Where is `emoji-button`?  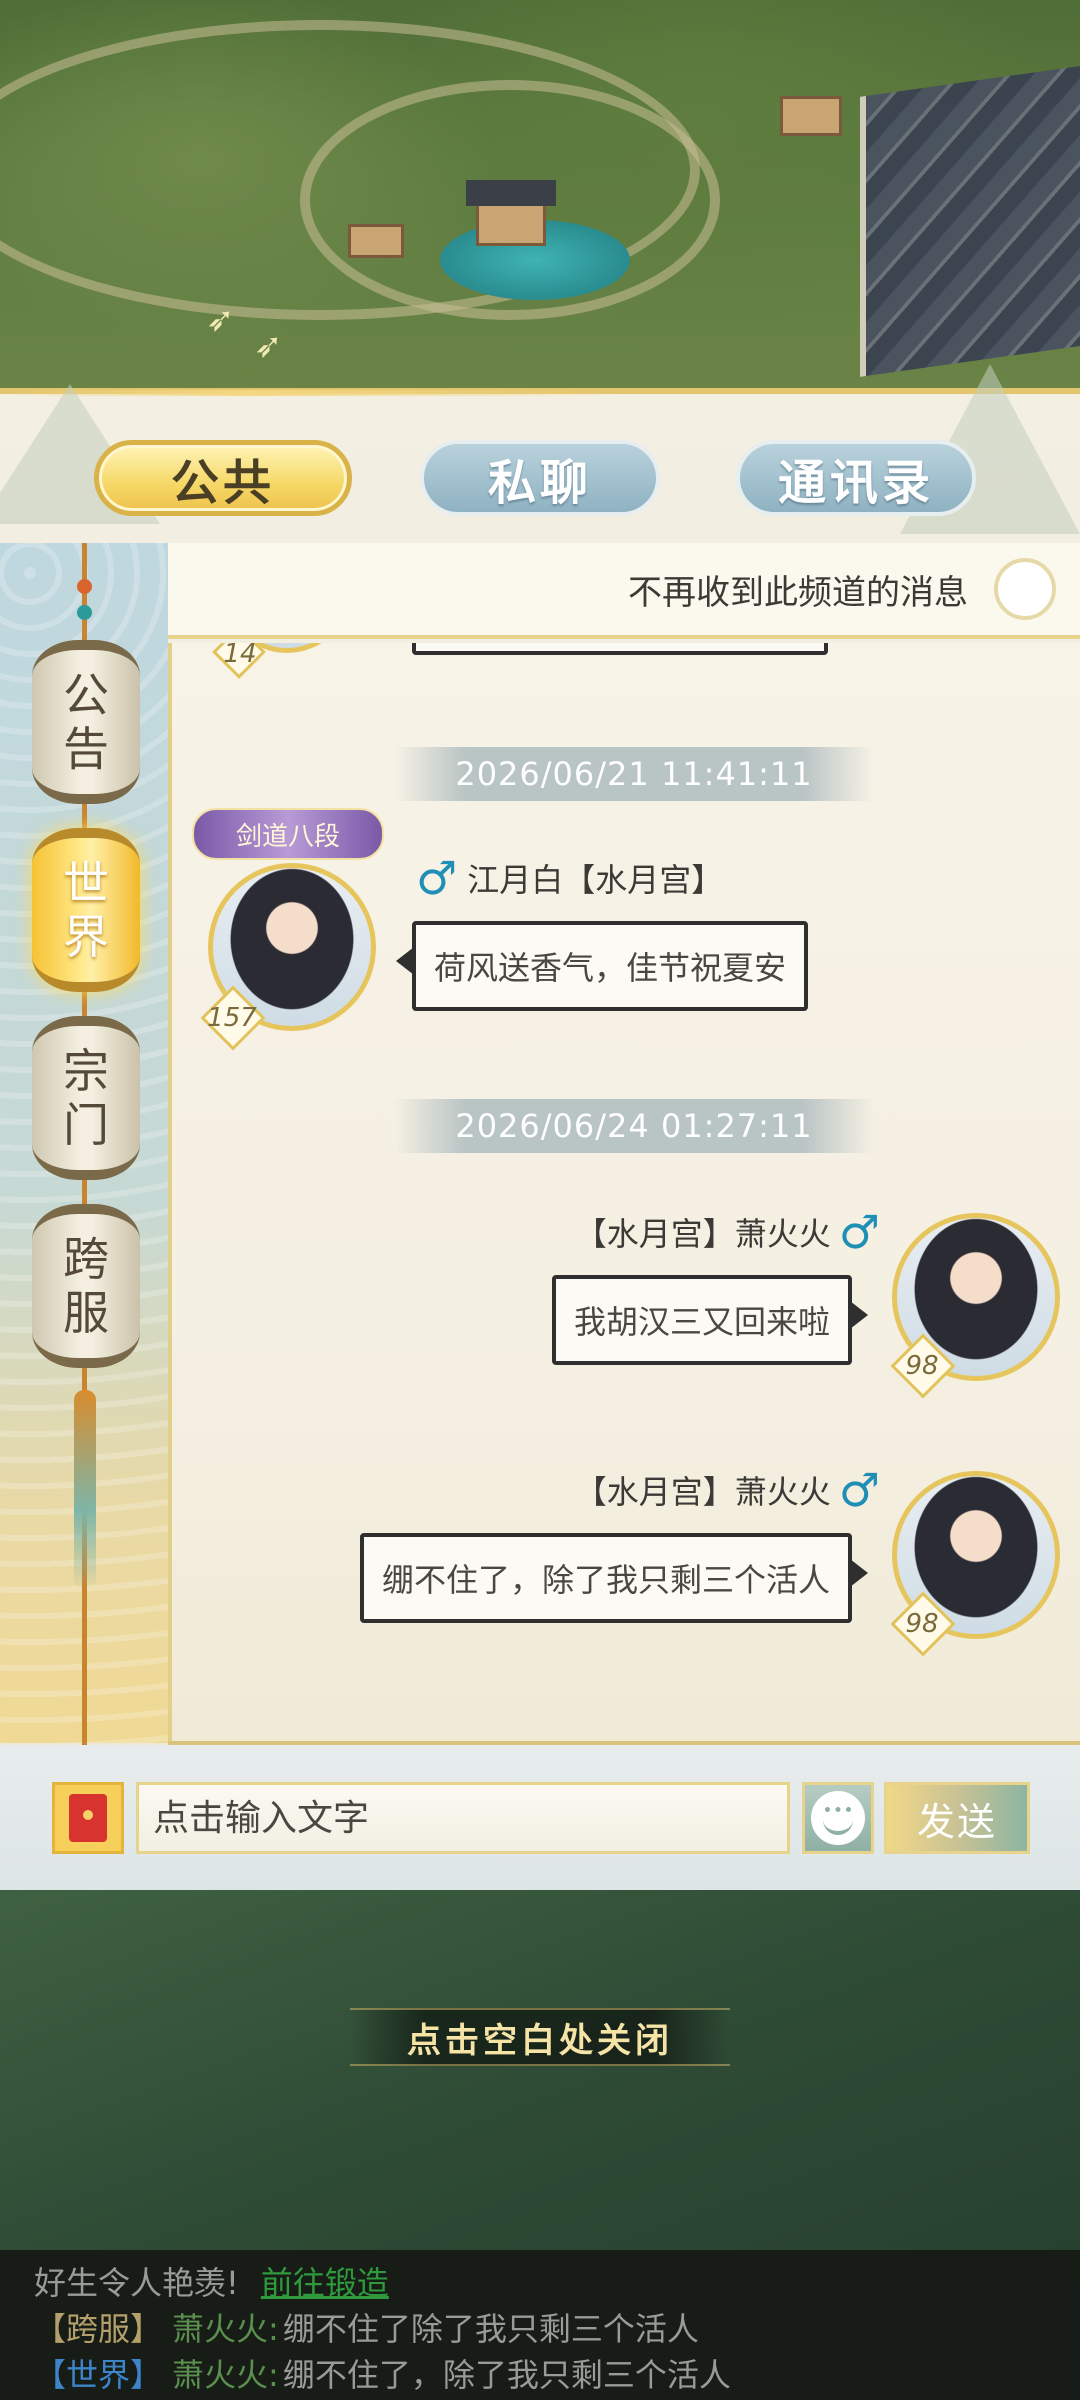
emoji-button is located at coordinates (838, 1818).